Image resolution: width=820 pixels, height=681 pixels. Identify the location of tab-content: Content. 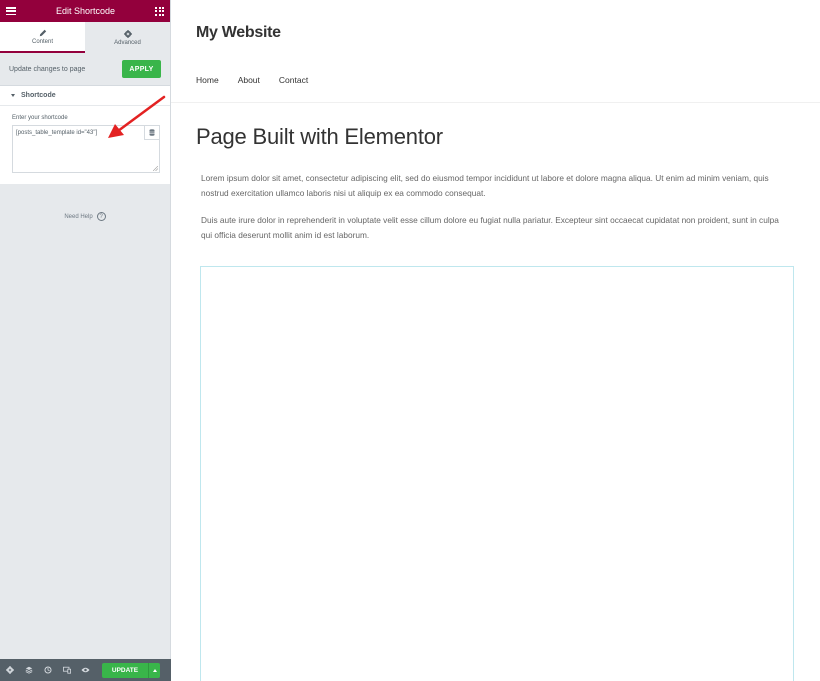
(42, 37).